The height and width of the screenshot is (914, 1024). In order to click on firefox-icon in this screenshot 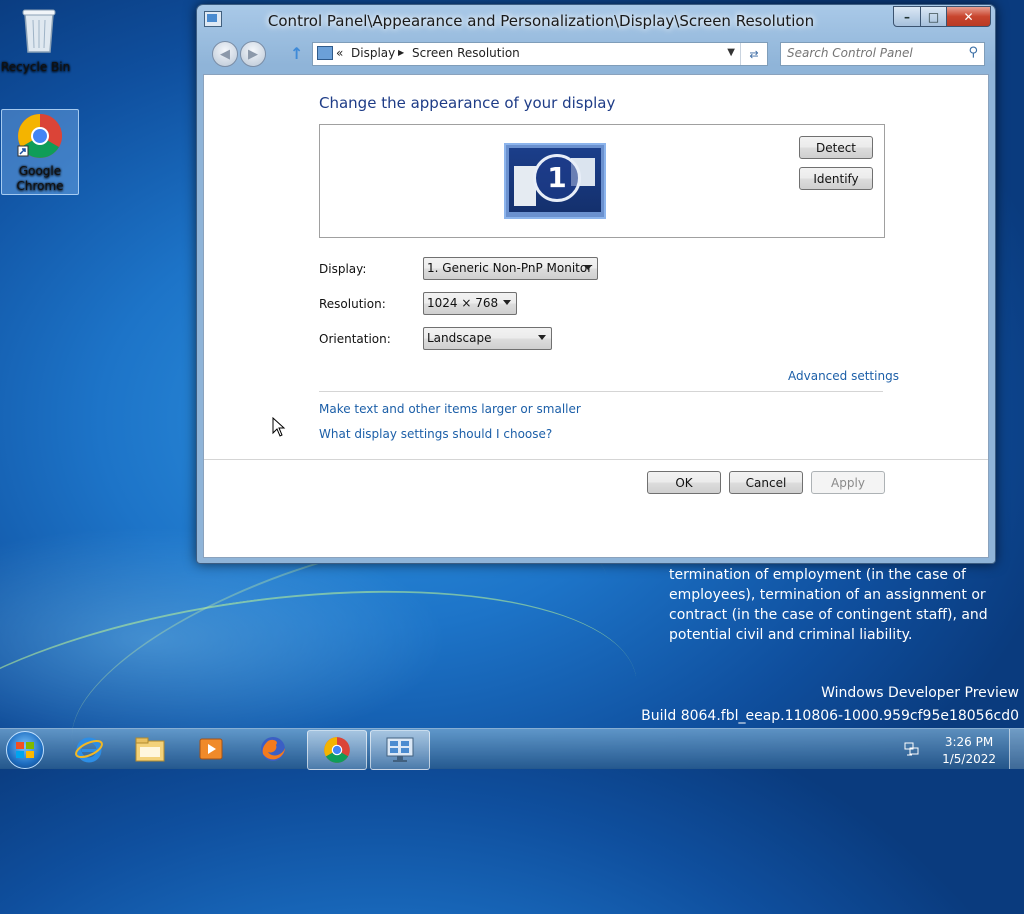, I will do `click(273, 749)`.